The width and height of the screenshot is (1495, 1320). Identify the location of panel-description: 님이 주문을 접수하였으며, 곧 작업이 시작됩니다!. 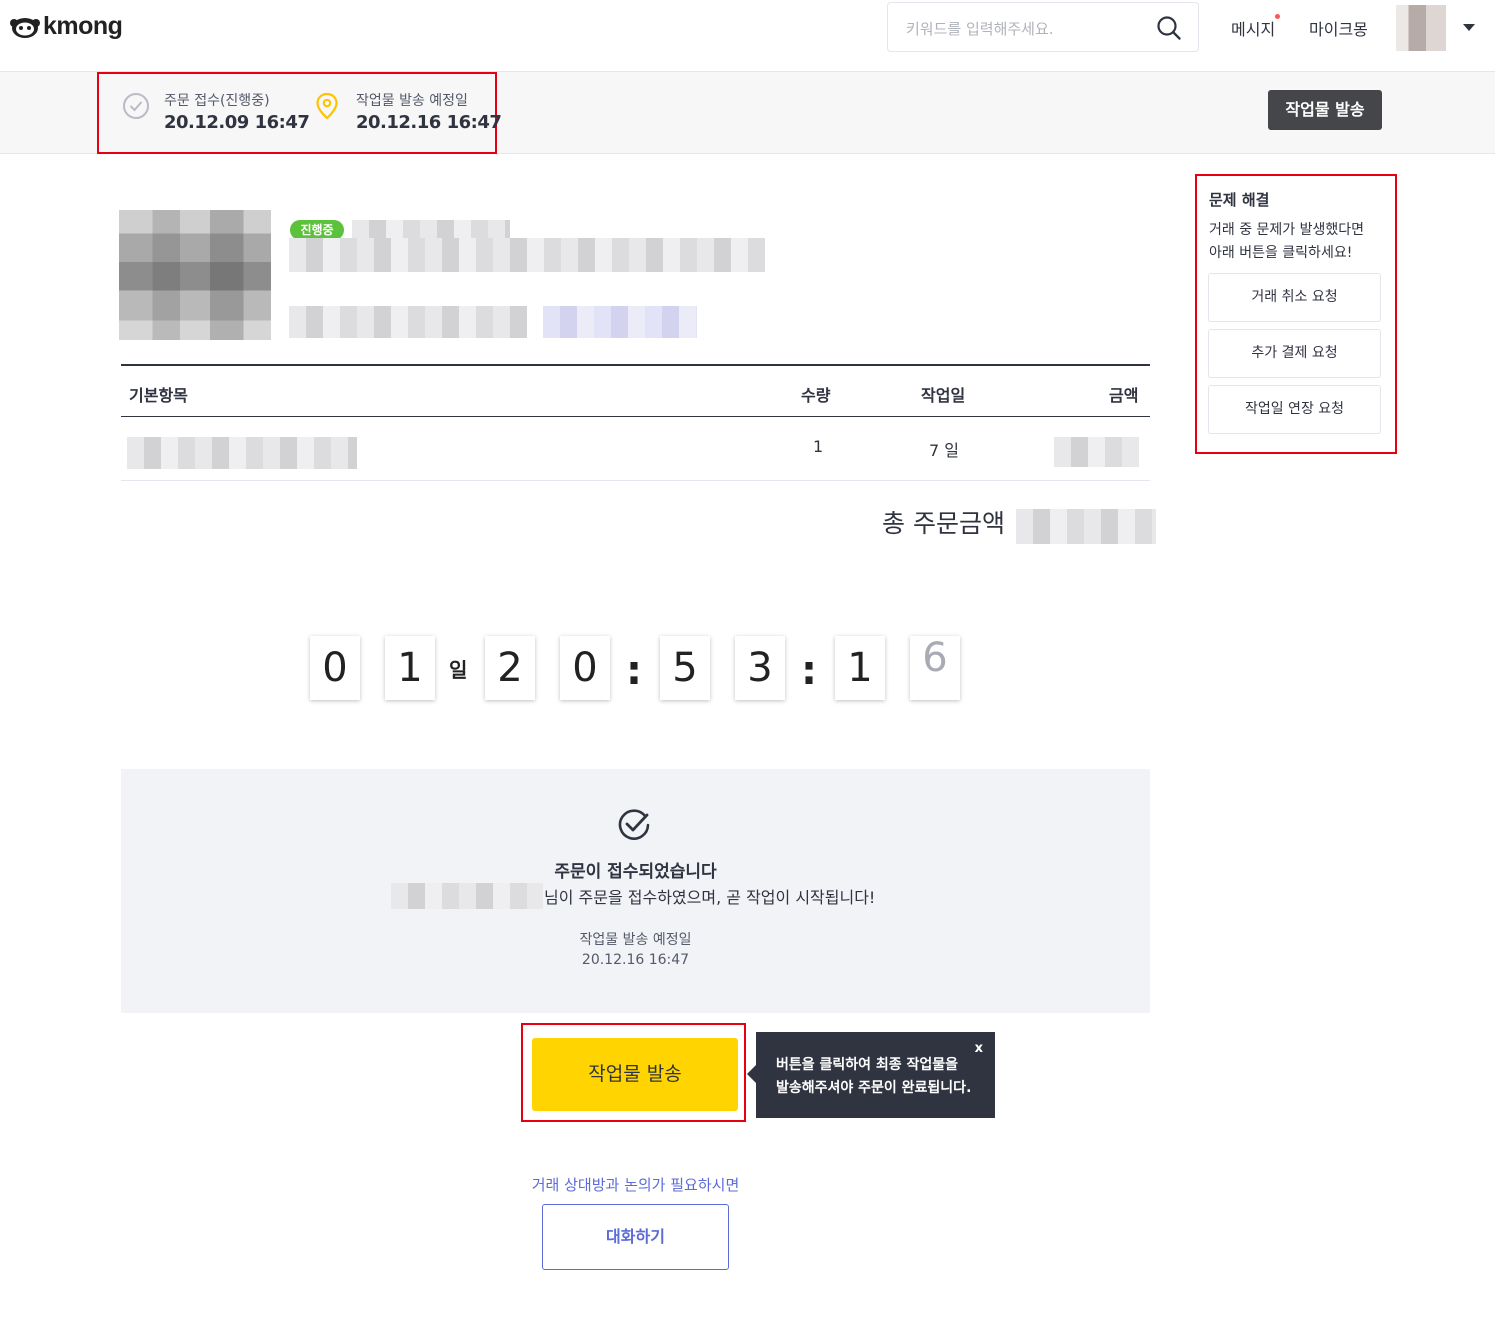
(710, 897).